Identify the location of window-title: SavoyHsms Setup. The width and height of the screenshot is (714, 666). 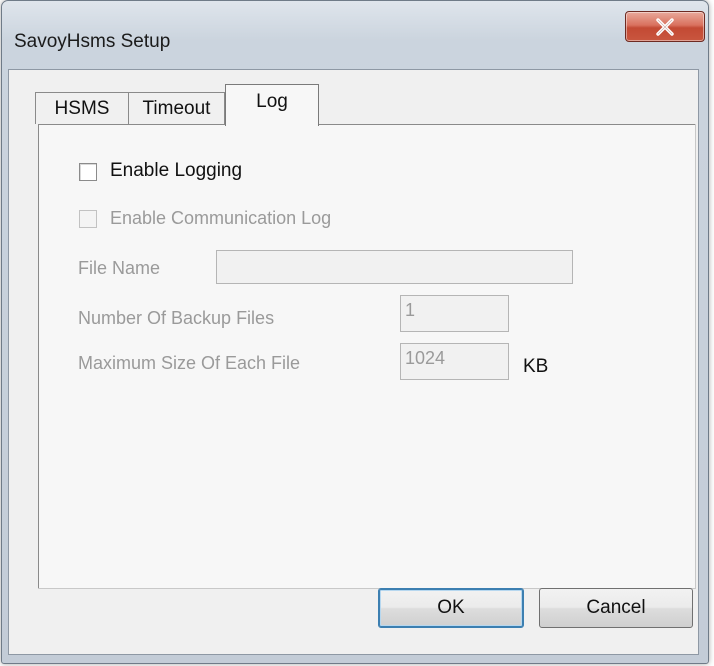
(92, 41).